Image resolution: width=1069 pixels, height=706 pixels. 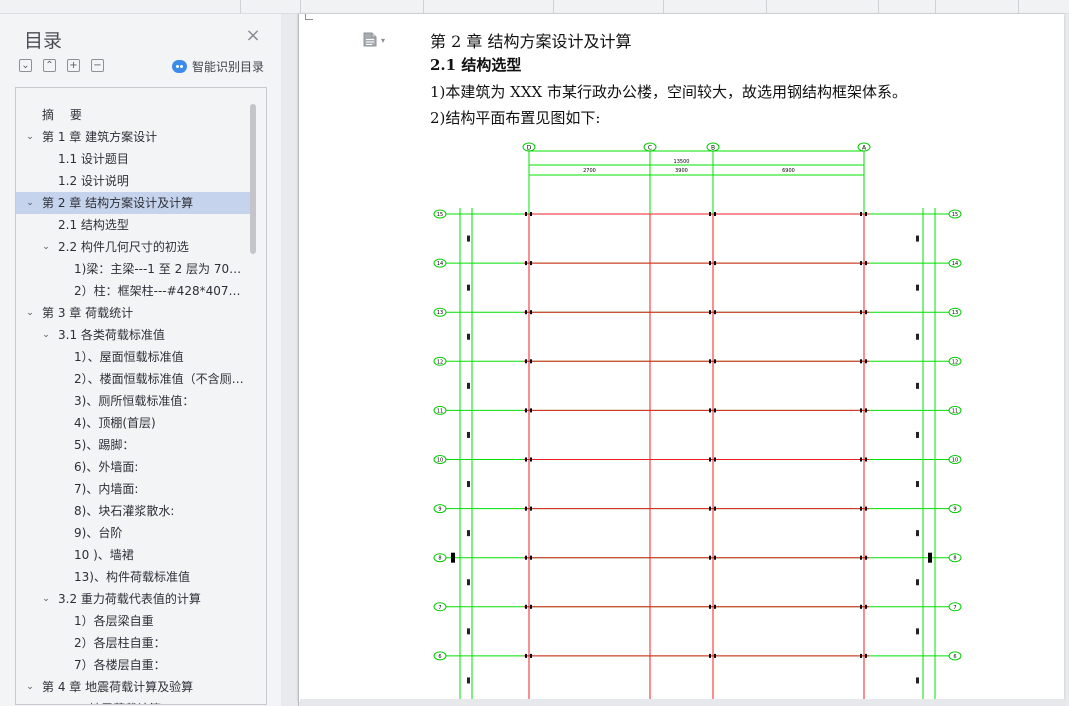 What do you see at coordinates (134, 621) in the screenshot?
I see `toc-item: 1）各层梁自重` at bounding box center [134, 621].